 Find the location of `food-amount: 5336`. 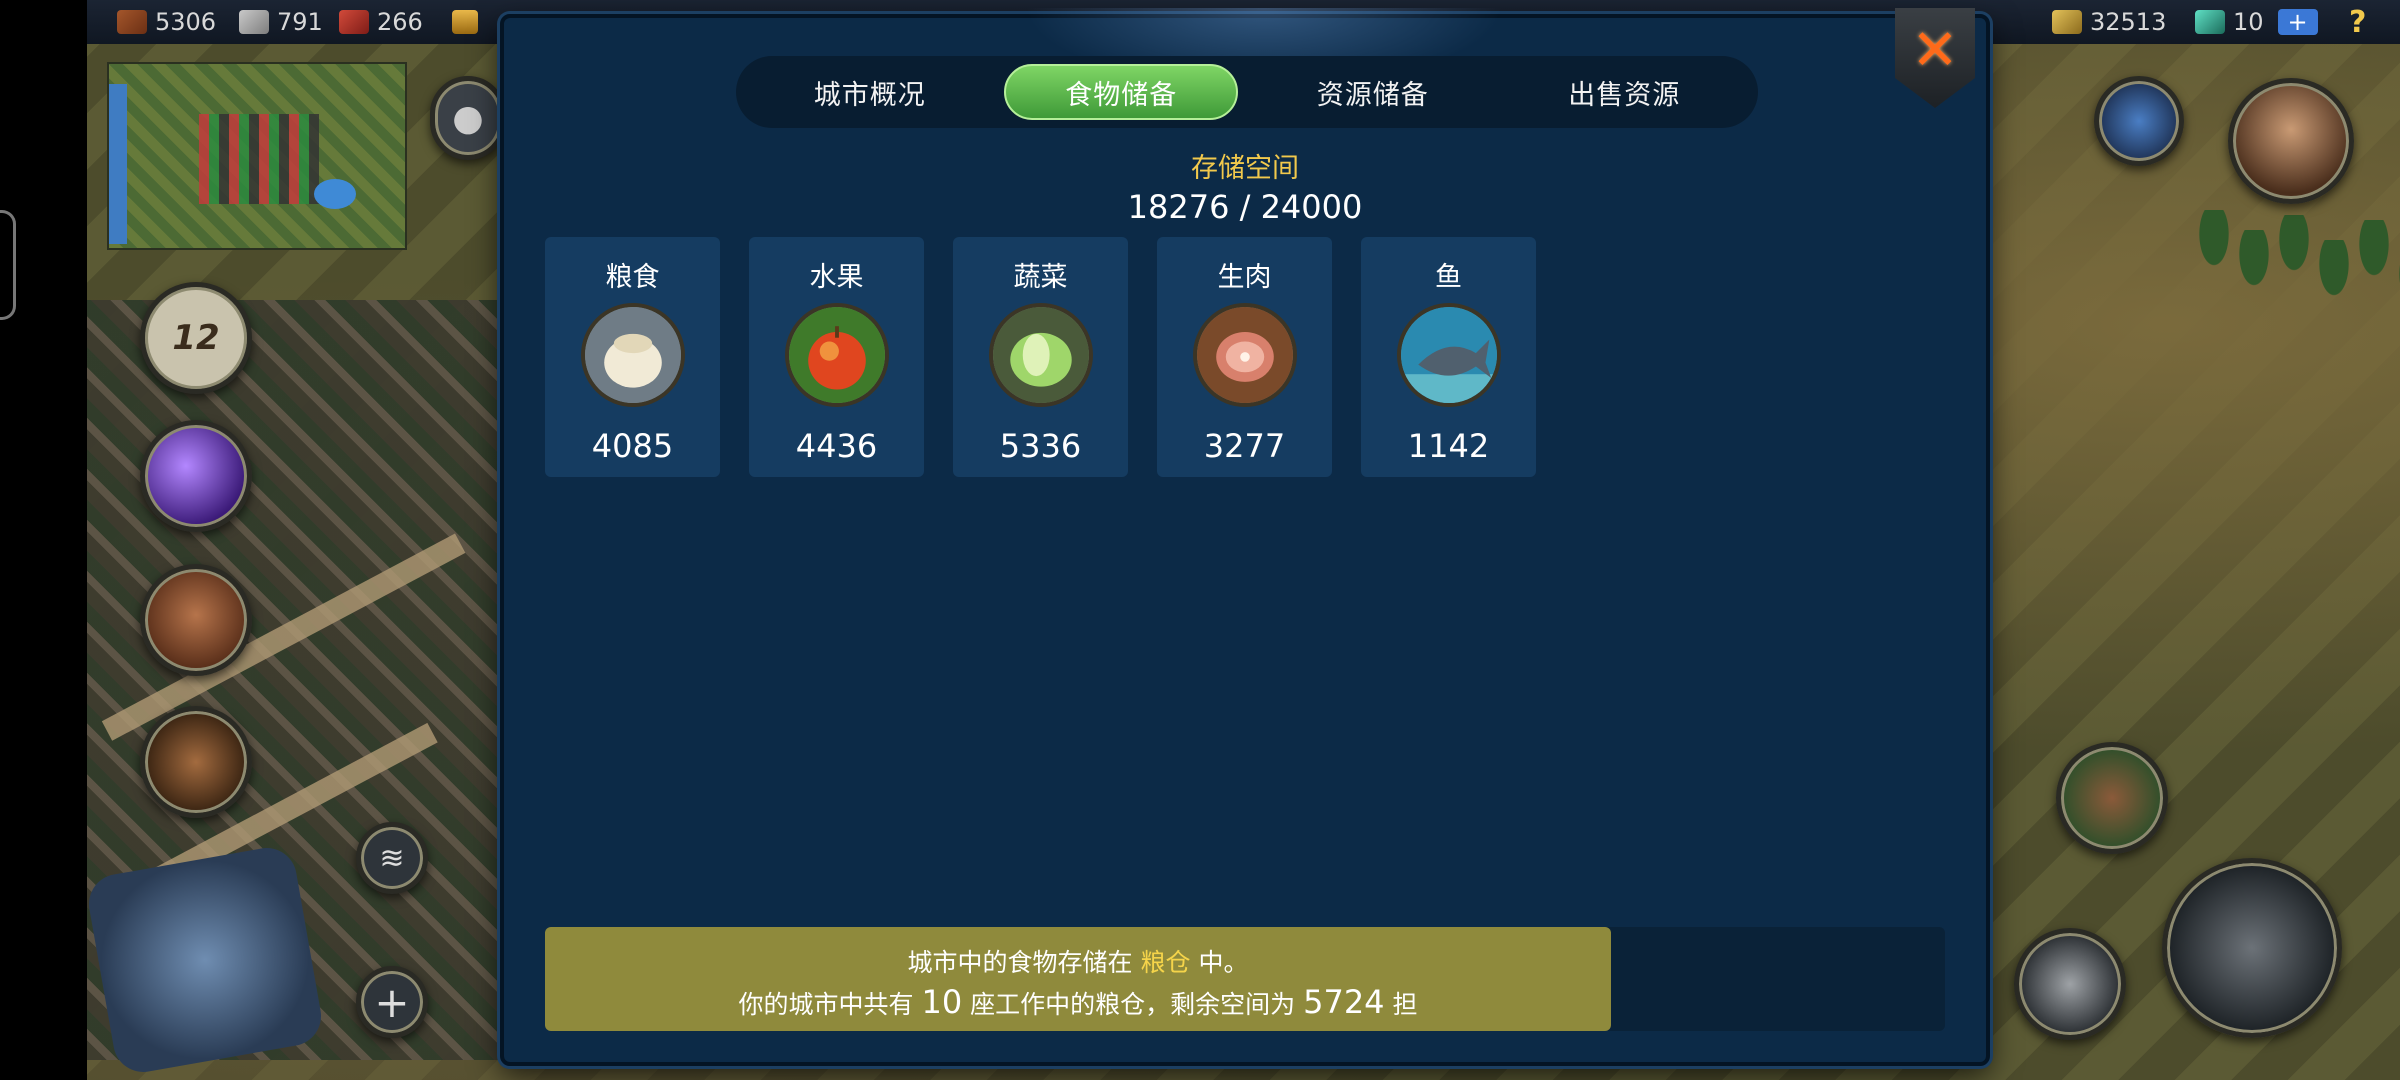

food-amount: 5336 is located at coordinates (1040, 446).